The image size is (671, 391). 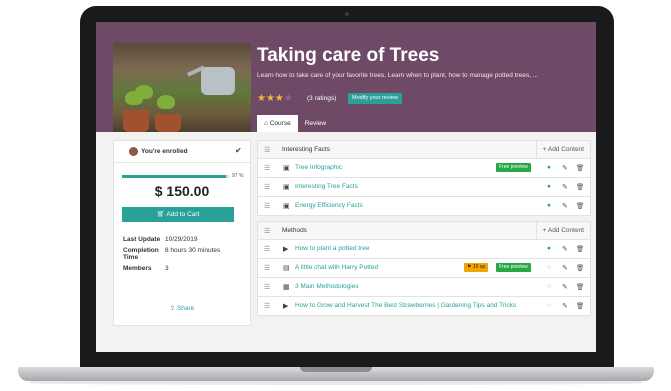 What do you see at coordinates (424, 287) in the screenshot?
I see `list-item: ☰ ▦ 3 Main Methodologies ○ ✎ 🗑︎` at bounding box center [424, 287].